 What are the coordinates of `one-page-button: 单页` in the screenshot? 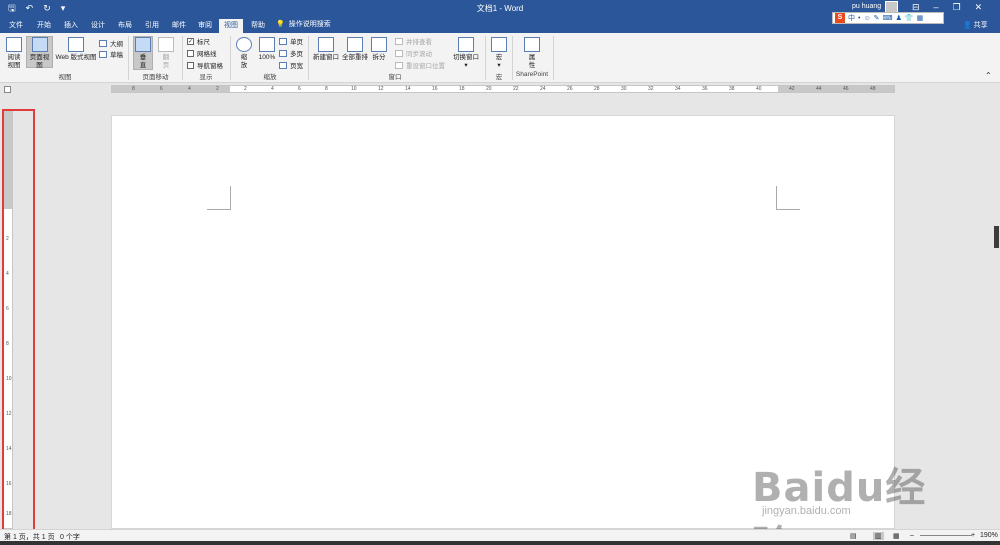 It's located at (291, 41).